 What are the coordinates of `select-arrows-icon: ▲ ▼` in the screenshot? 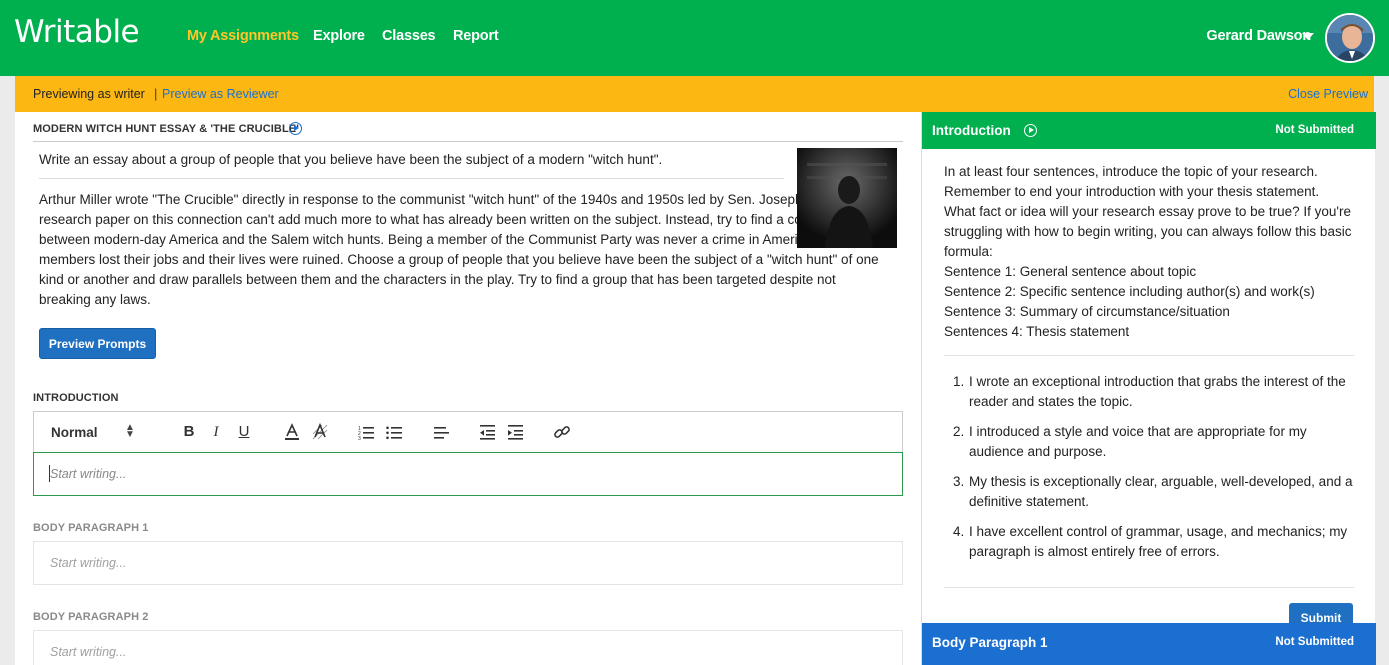 It's located at (130, 431).